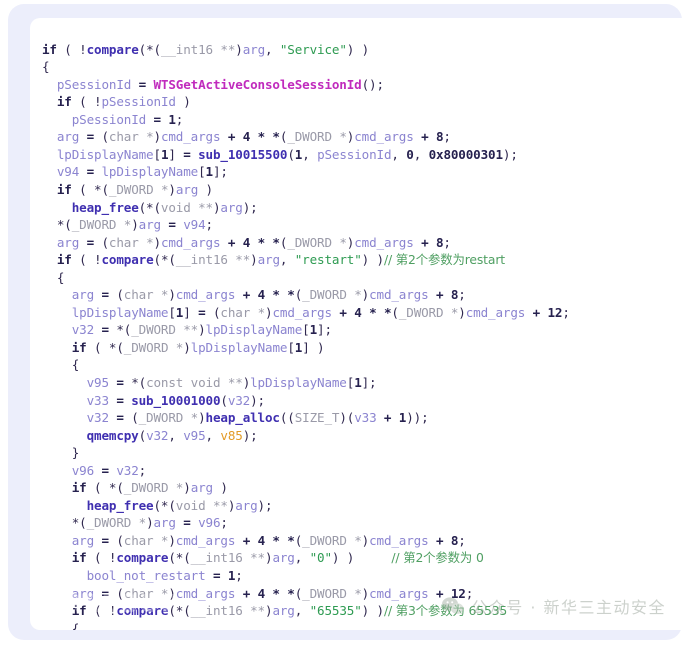  I want to click on code-line: qmemcpy(v32, v95, v85);, so click(172, 435).